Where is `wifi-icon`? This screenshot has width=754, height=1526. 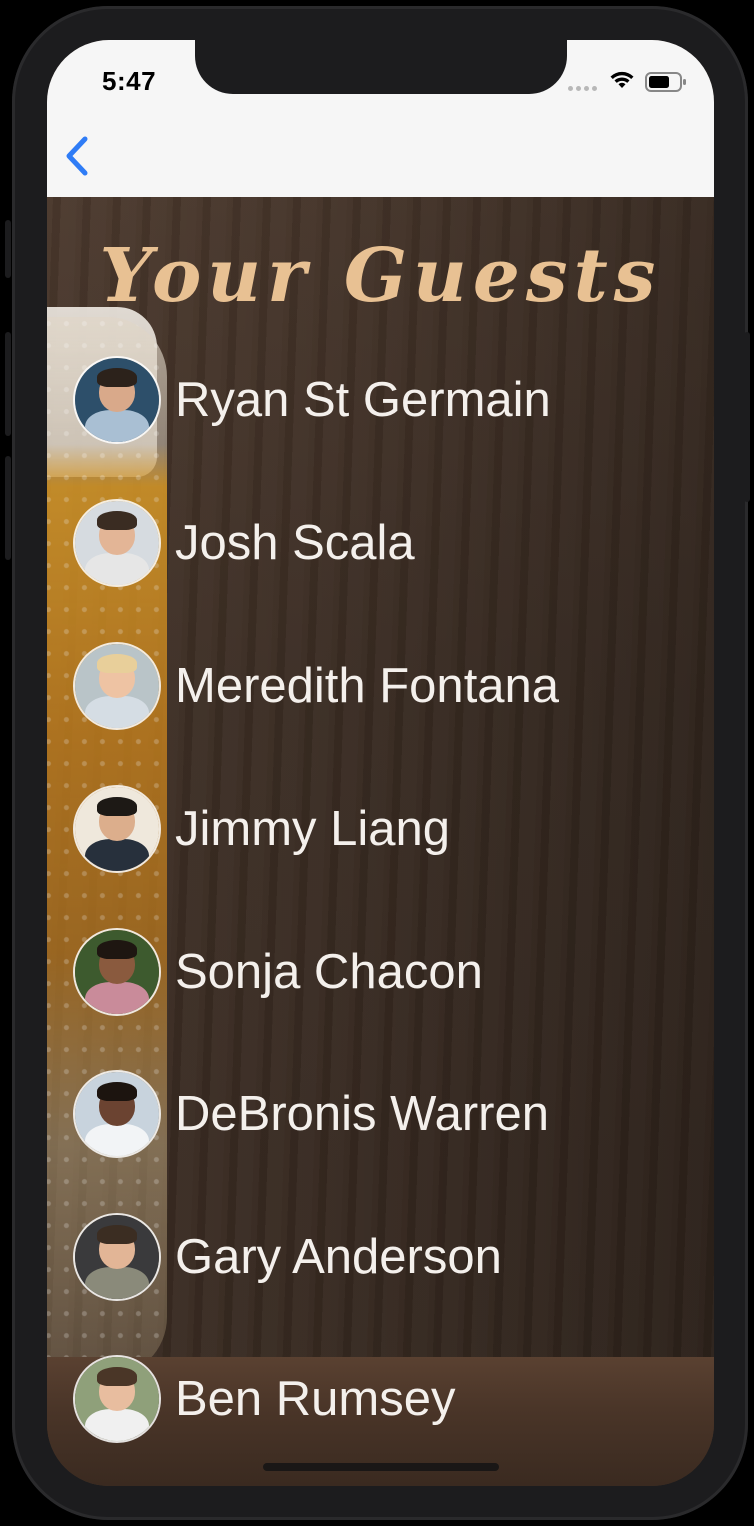 wifi-icon is located at coordinates (622, 79).